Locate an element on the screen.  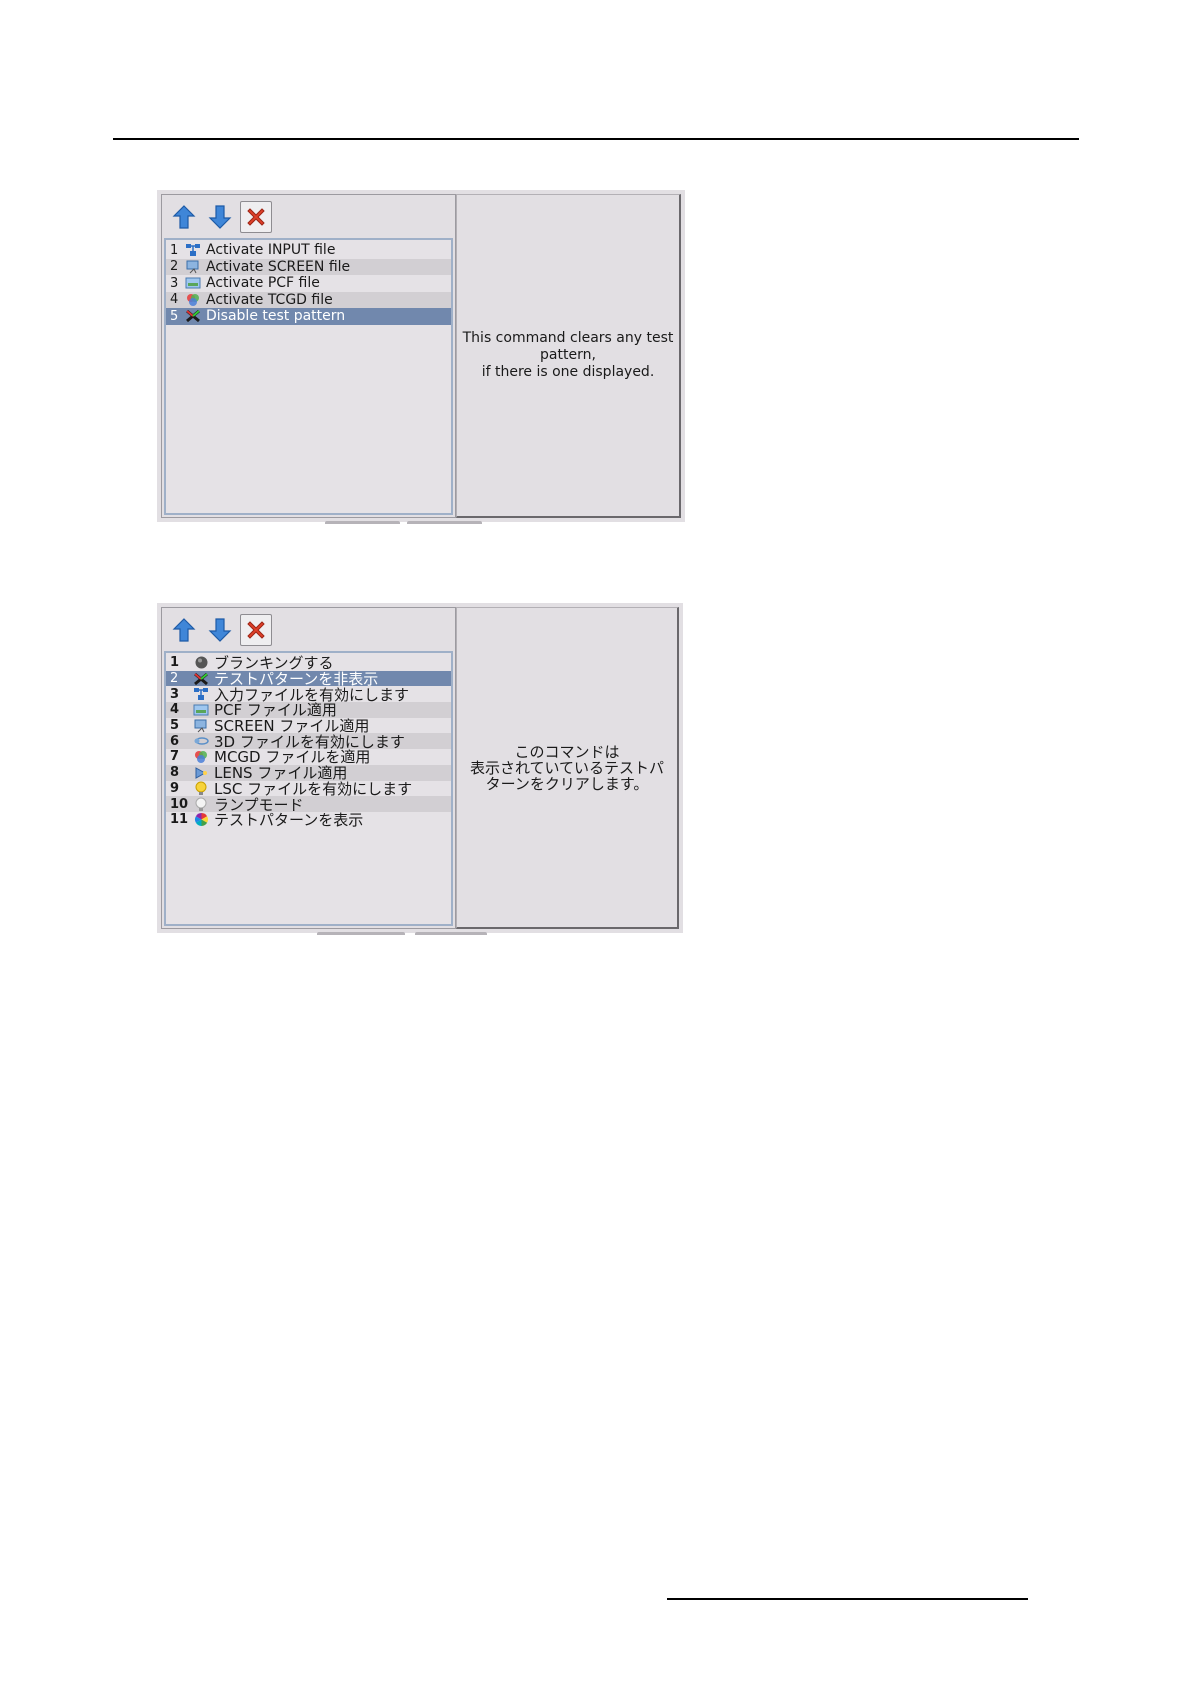
list-item: 1 ブランキングする is located at coordinates (308, 663).